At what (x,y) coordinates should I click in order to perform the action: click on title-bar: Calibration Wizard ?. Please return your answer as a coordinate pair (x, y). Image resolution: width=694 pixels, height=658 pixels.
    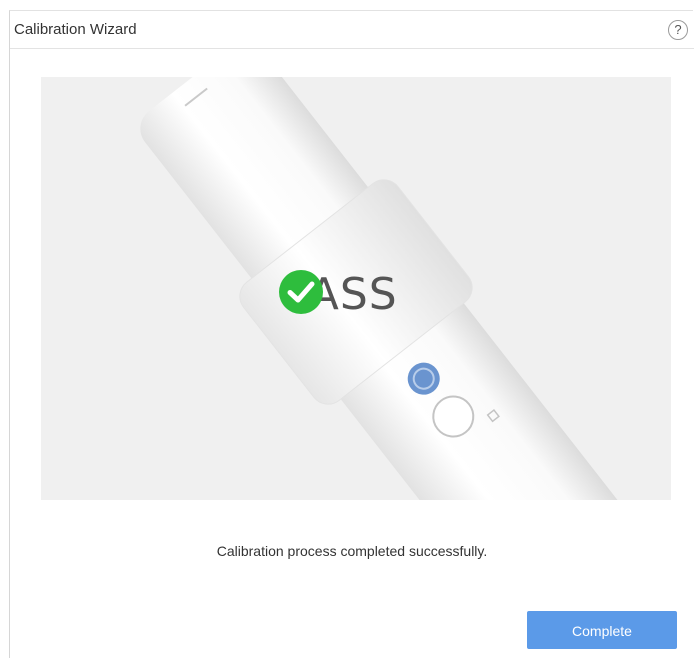
    Looking at the image, I should click on (352, 30).